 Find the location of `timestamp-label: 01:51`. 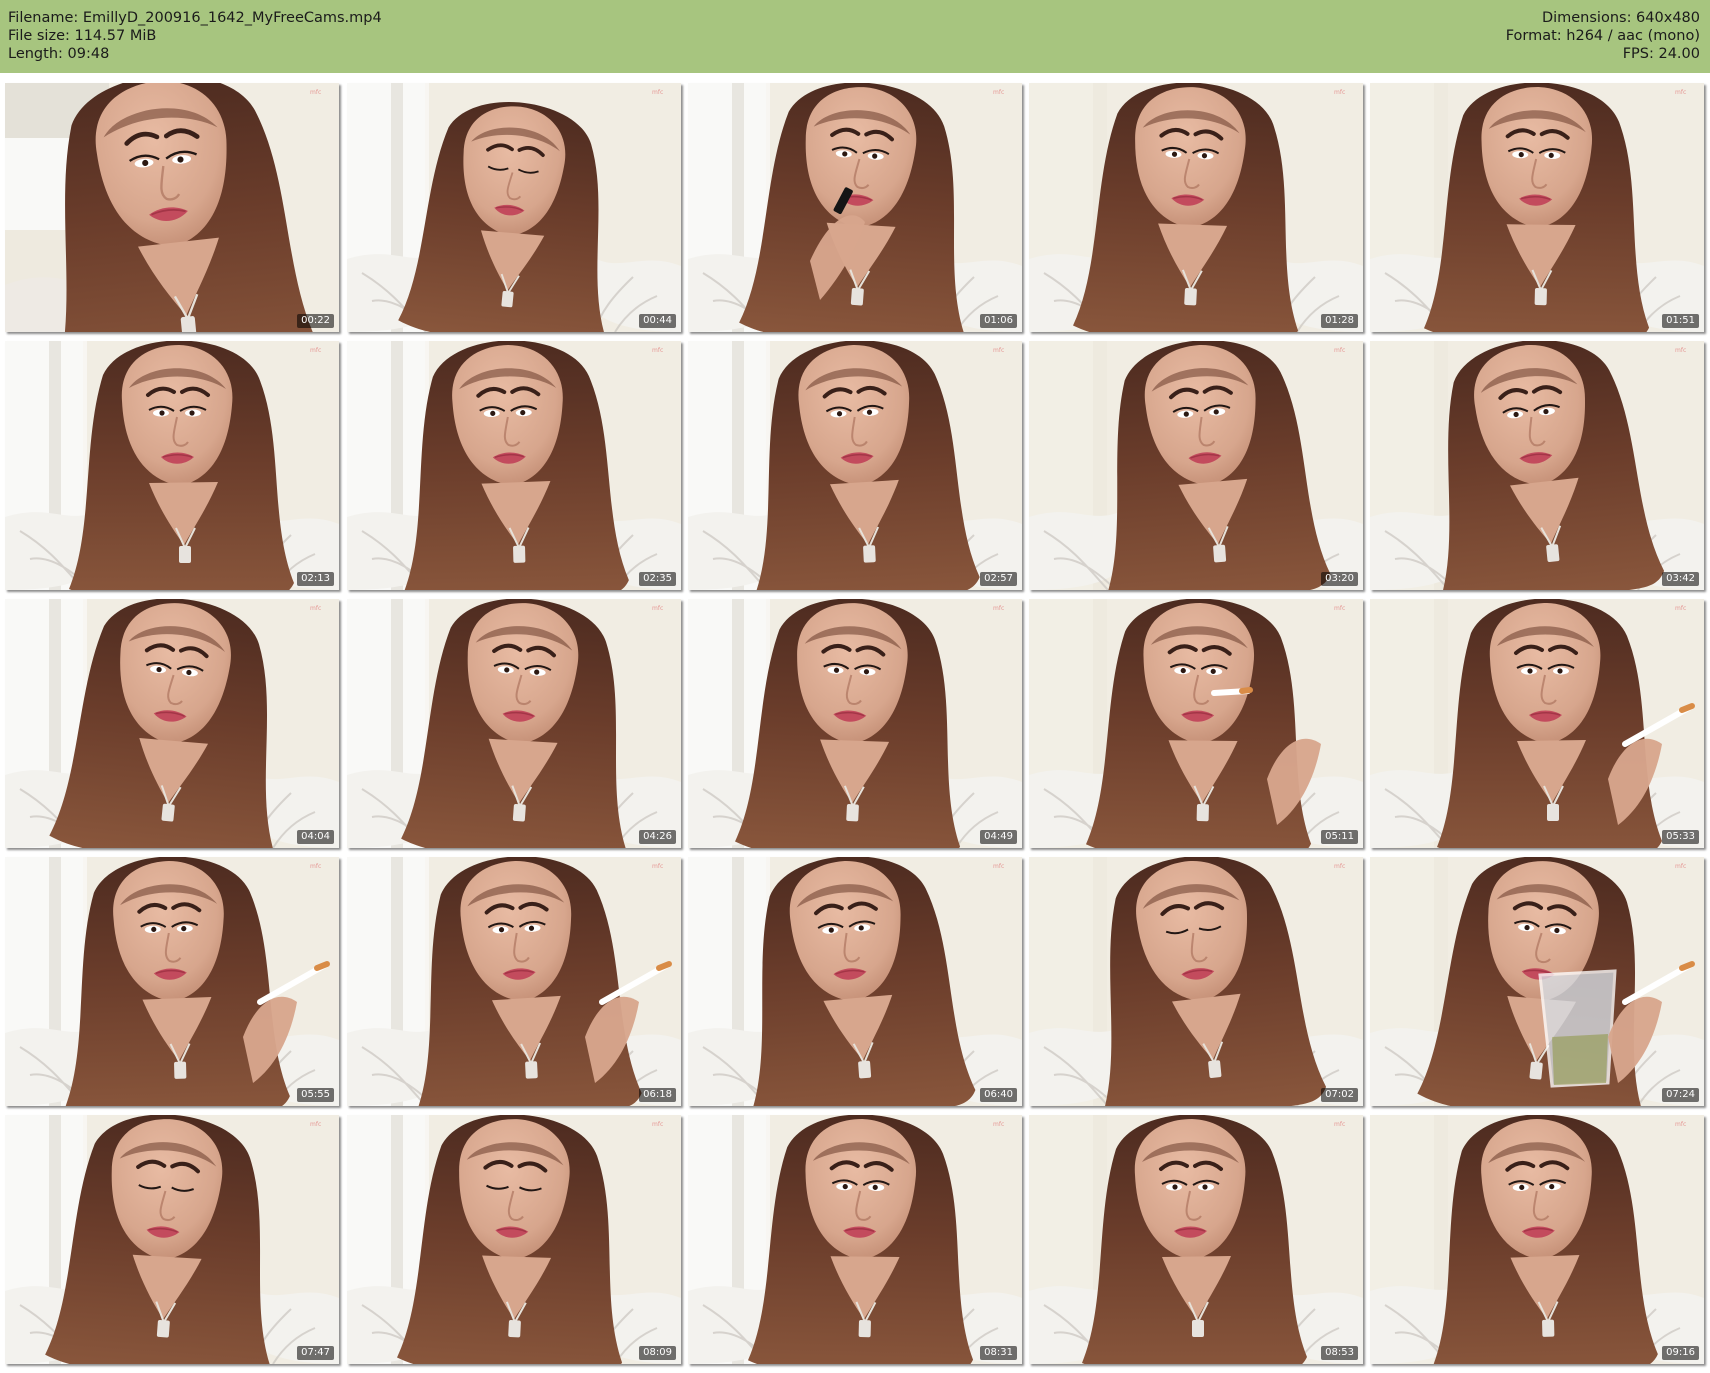

timestamp-label: 01:51 is located at coordinates (1680, 321).